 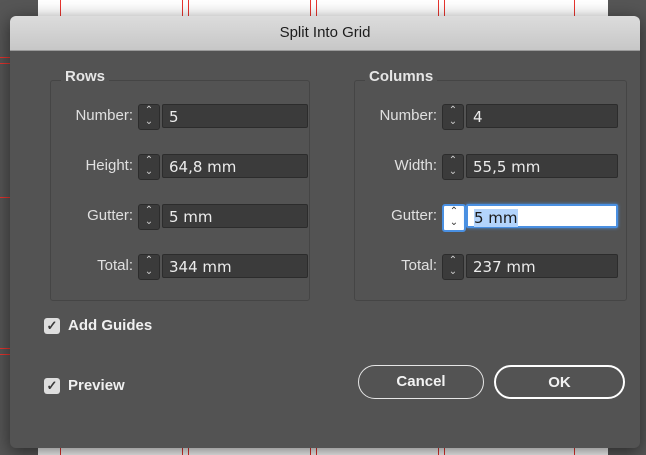 What do you see at coordinates (559, 382) in the screenshot?
I see `ok-button: OK` at bounding box center [559, 382].